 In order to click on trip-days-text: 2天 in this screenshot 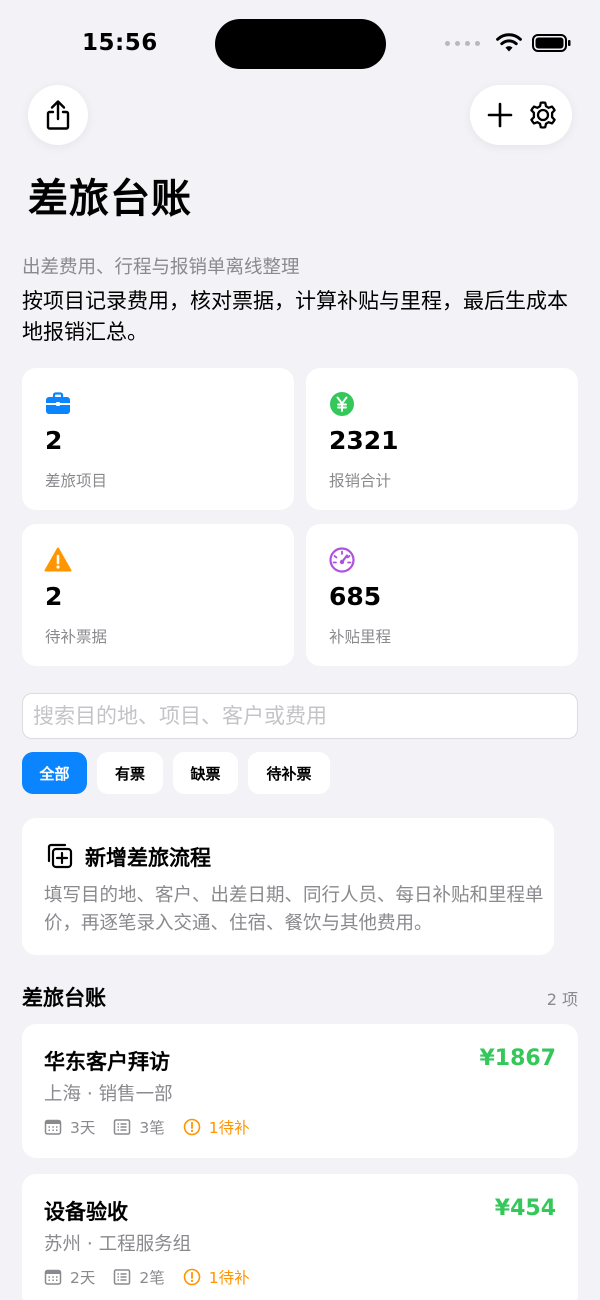, I will do `click(83, 1278)`.